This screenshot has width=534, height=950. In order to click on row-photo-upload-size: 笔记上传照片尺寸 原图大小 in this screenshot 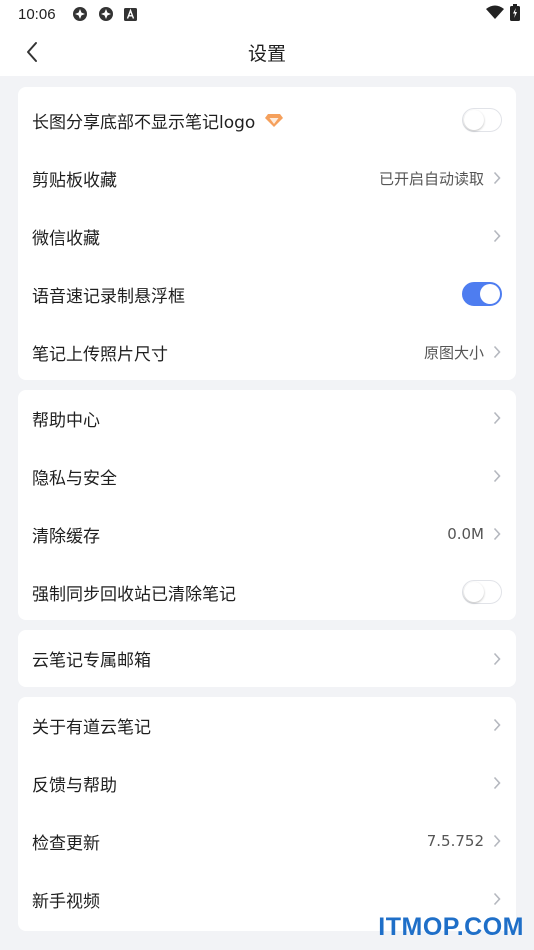, I will do `click(267, 352)`.